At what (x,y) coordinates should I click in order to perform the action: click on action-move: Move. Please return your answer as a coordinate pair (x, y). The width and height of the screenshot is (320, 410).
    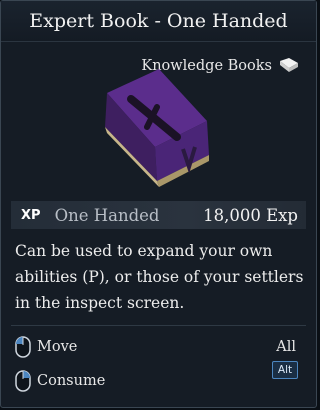
    Looking at the image, I should click on (46, 347).